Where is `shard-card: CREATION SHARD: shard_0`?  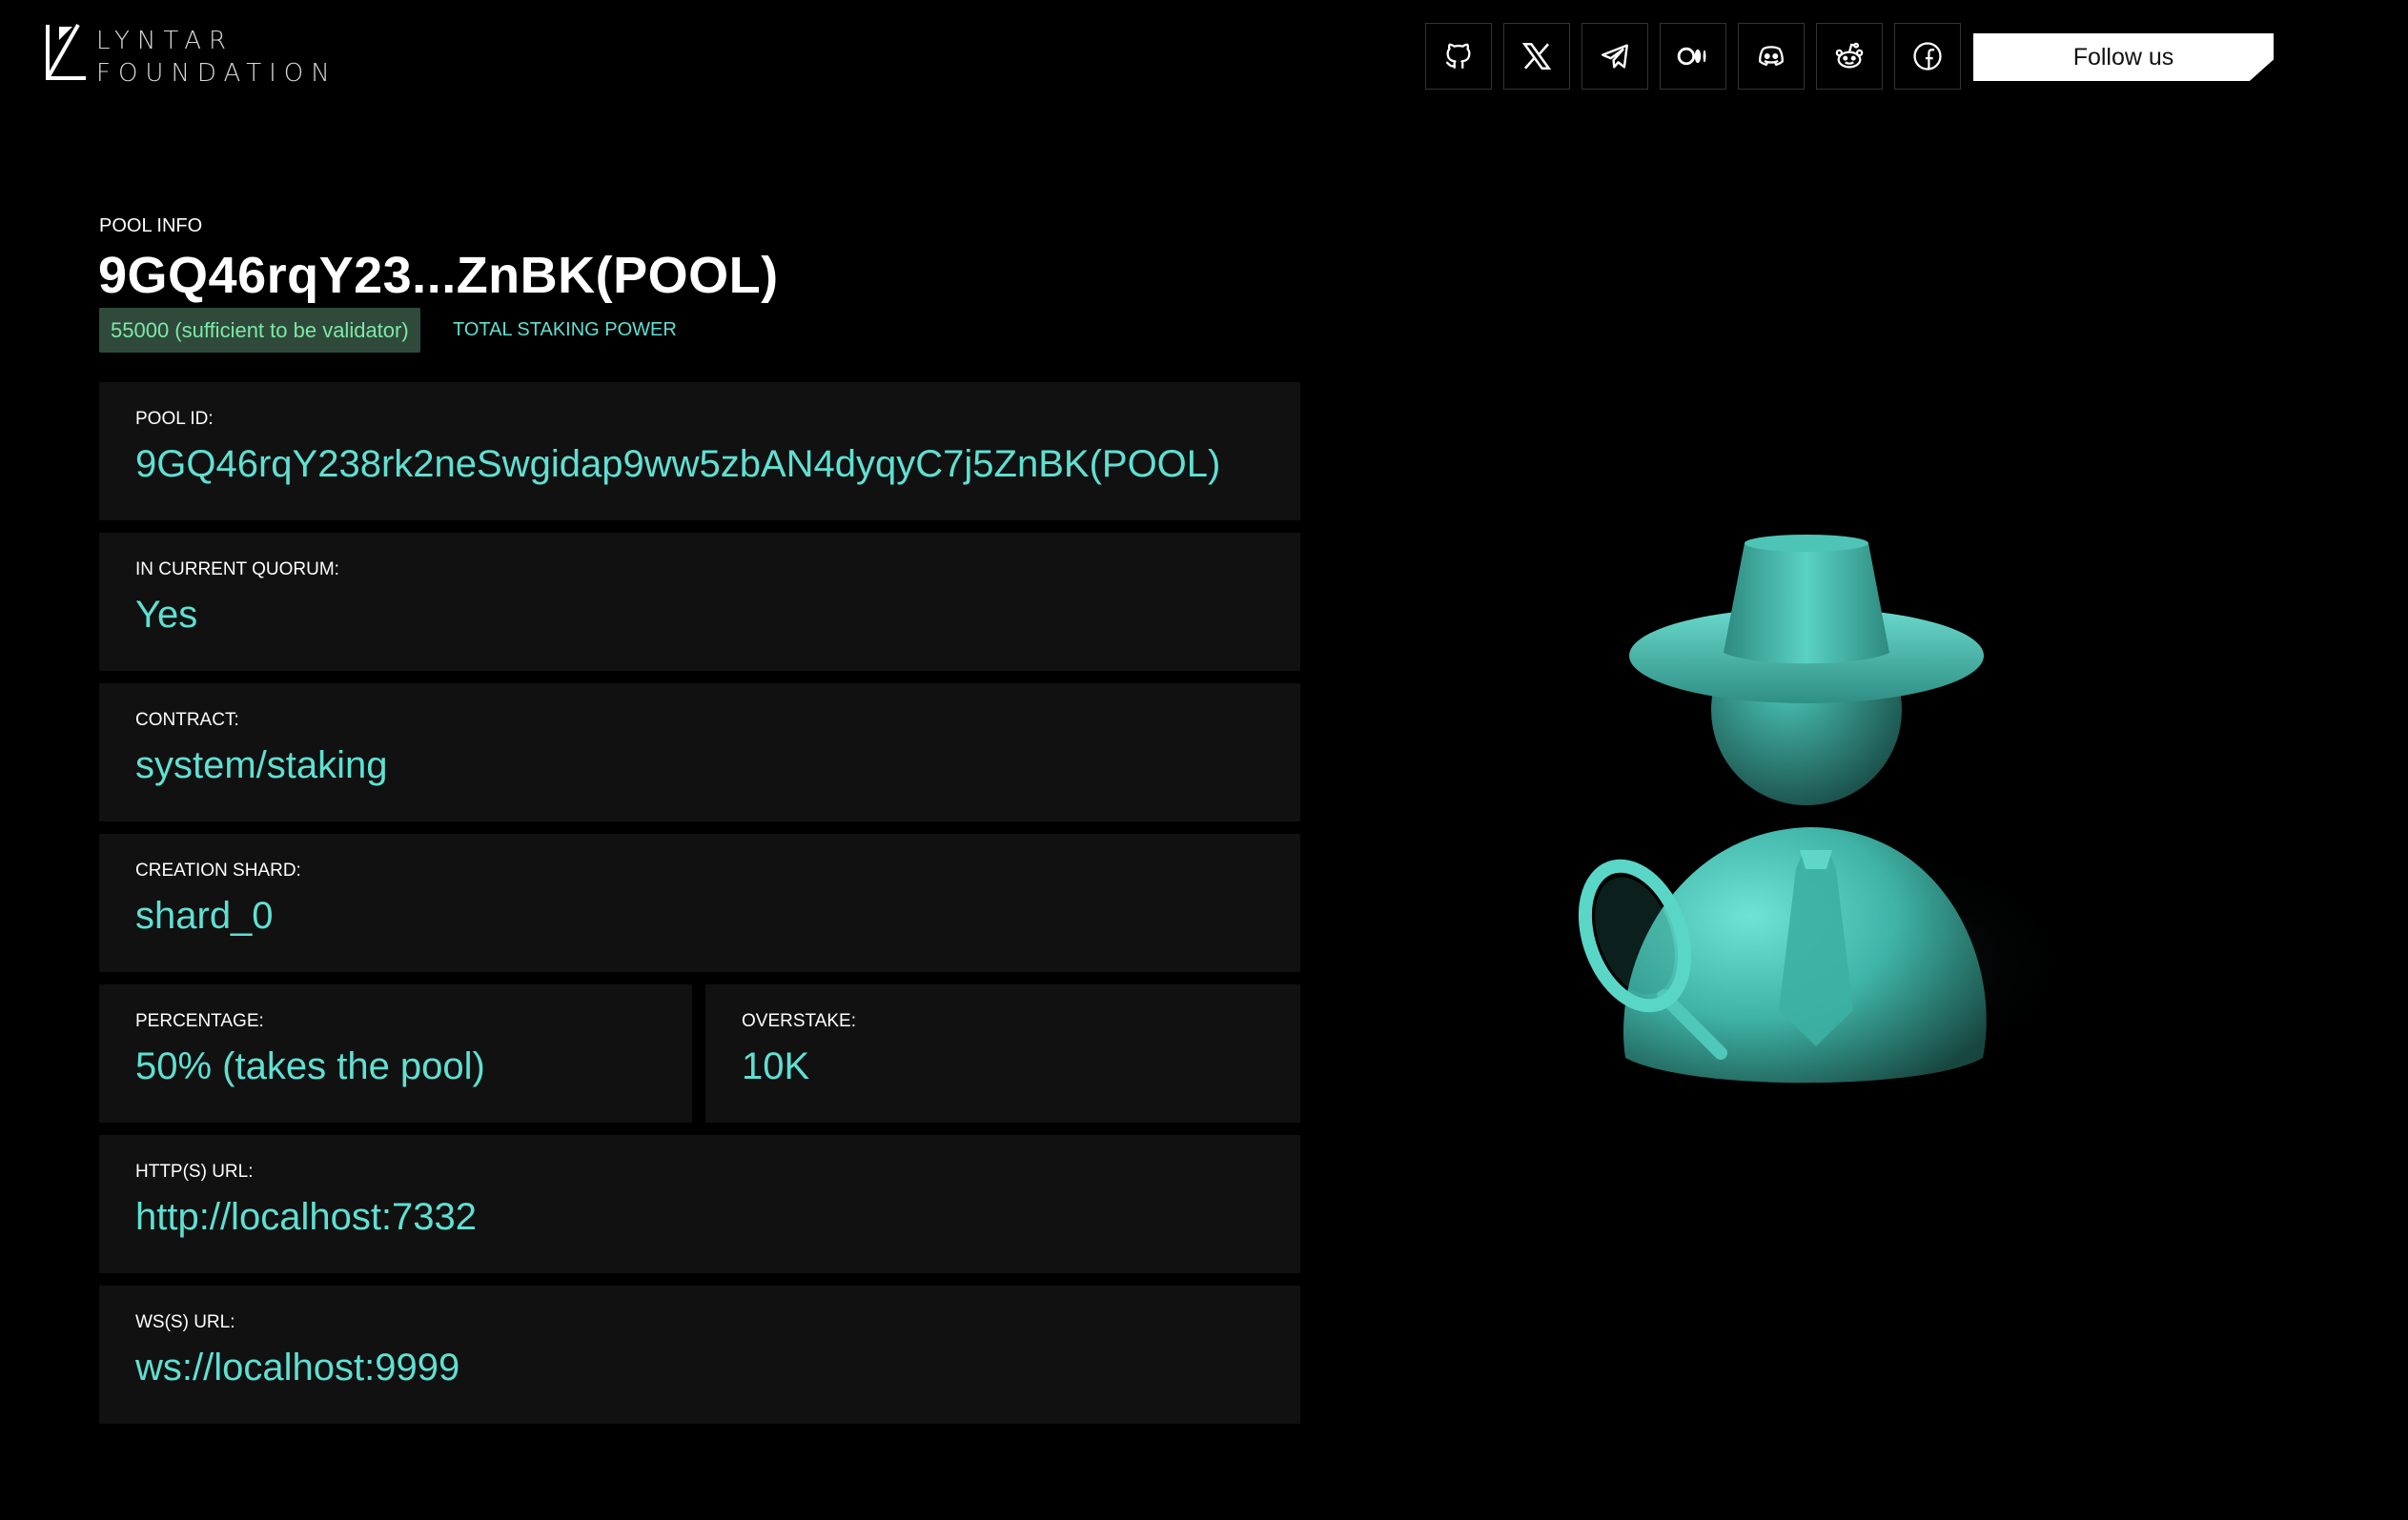 shard-card: CREATION SHARD: shard_0 is located at coordinates (699, 903).